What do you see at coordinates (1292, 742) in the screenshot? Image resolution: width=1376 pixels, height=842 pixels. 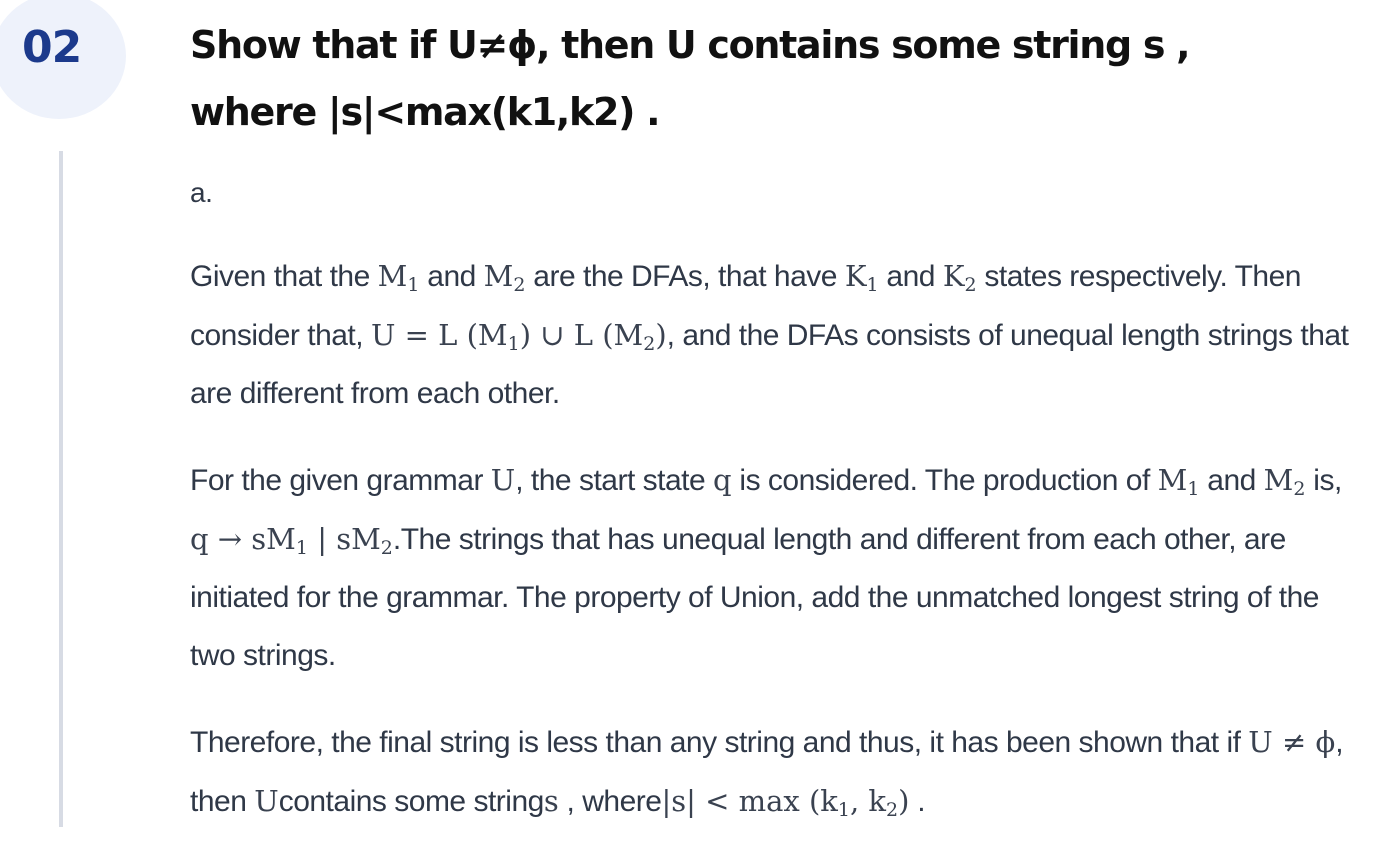 I see `math-u-not-empty: U ≠ ϕ` at bounding box center [1292, 742].